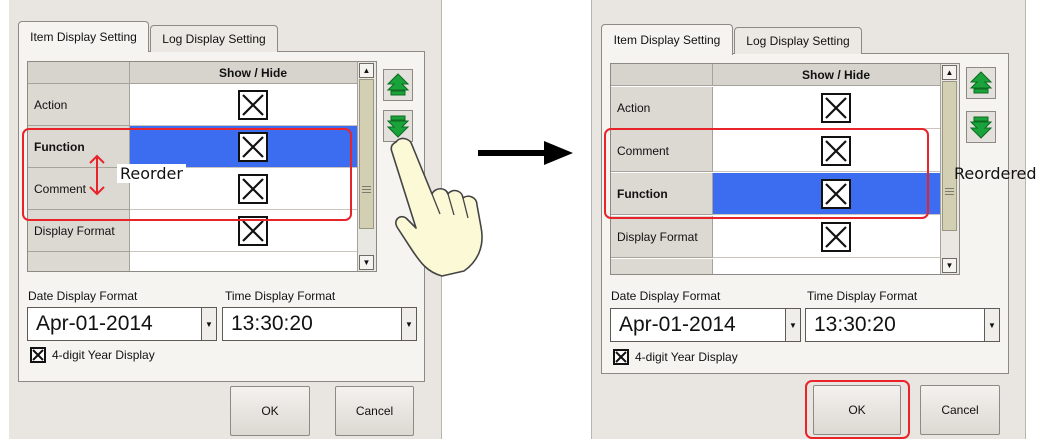 This screenshot has width=1042, height=439. Describe the element at coordinates (525, 153) in the screenshot. I see `right-arrow-icon` at that location.